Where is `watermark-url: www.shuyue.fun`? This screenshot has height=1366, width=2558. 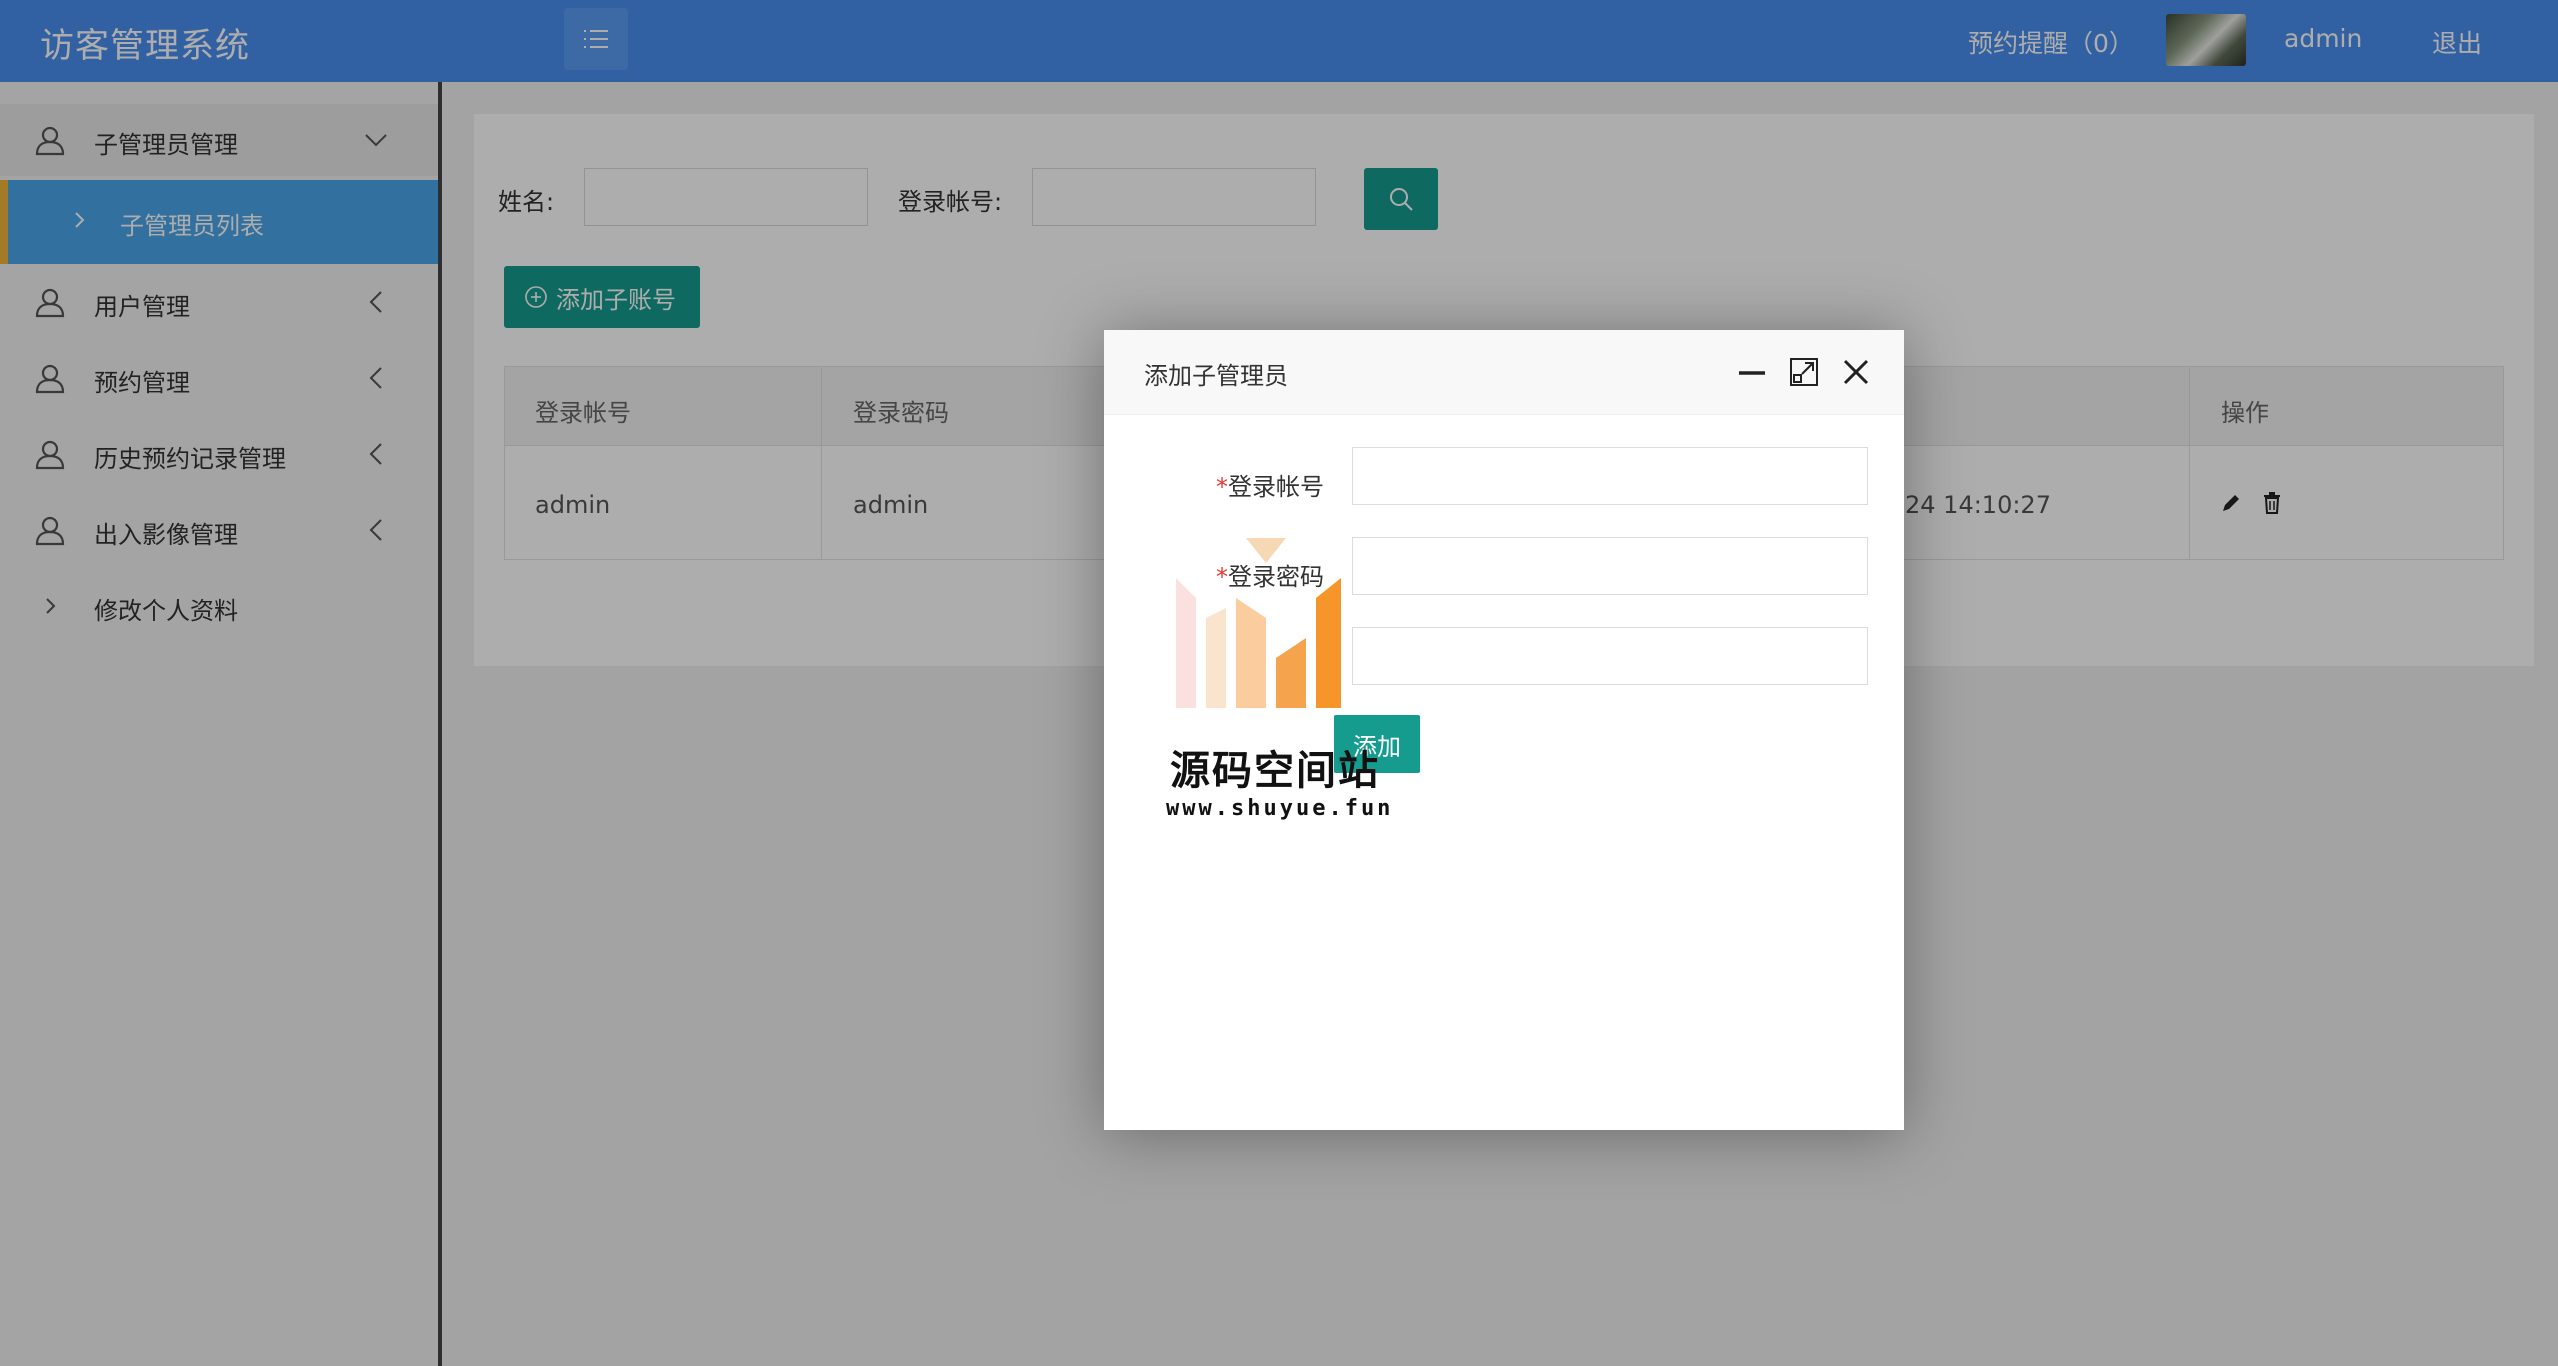
watermark-url: www.shuyue.fun is located at coordinates (1280, 808).